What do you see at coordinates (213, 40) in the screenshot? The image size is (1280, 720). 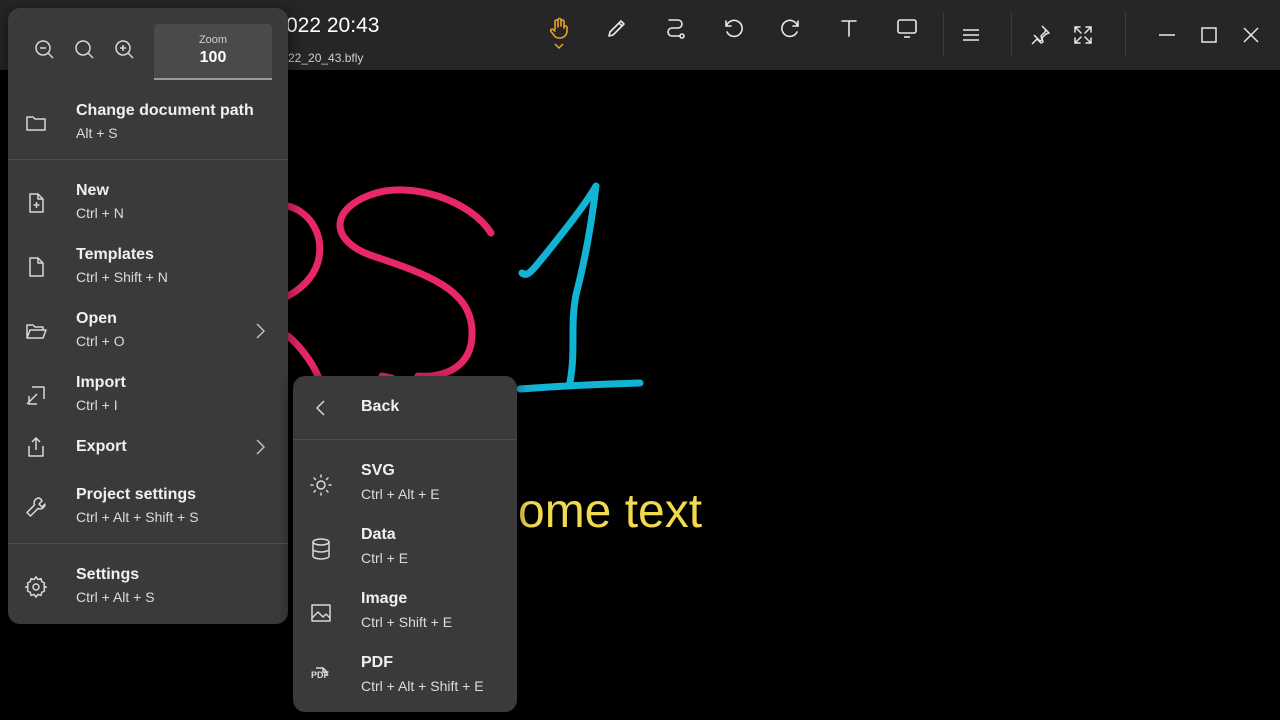 I see `zoom-label: Zoom` at bounding box center [213, 40].